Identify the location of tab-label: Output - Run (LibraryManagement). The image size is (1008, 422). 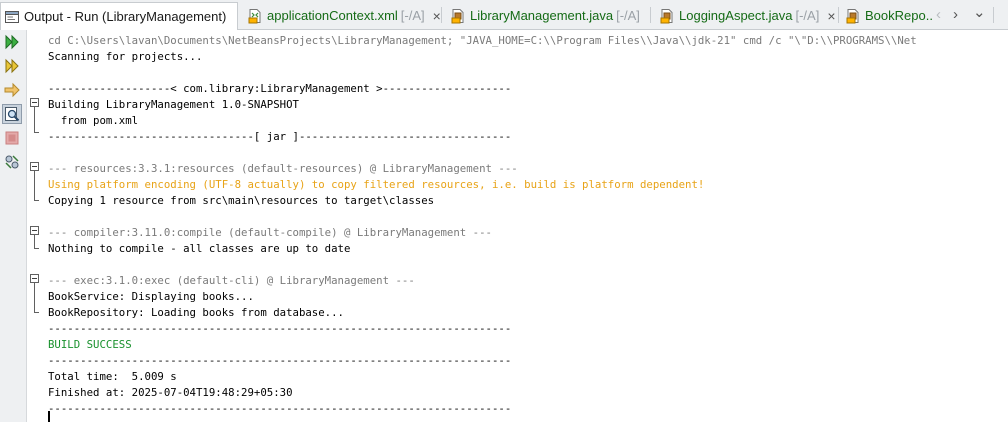
(125, 16).